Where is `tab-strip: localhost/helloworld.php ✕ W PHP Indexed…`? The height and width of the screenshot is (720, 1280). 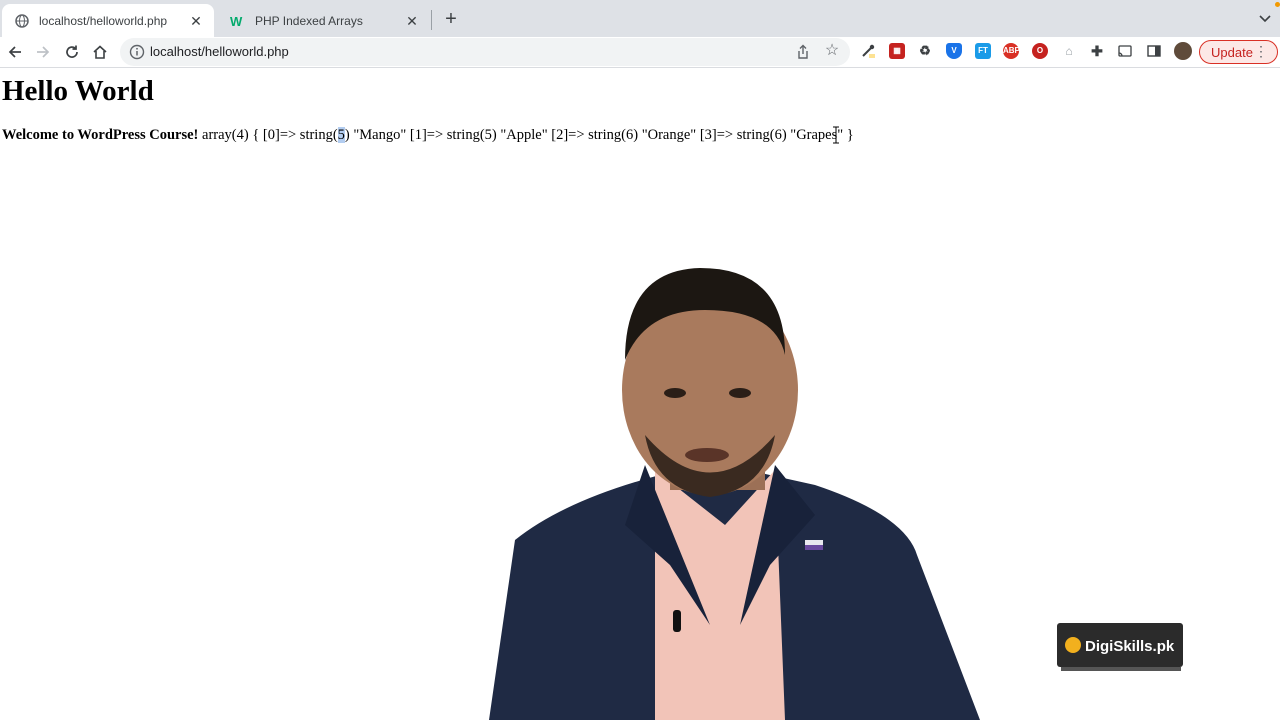
tab-strip: localhost/helloworld.php ✕ W PHP Indexed… is located at coordinates (640, 18).